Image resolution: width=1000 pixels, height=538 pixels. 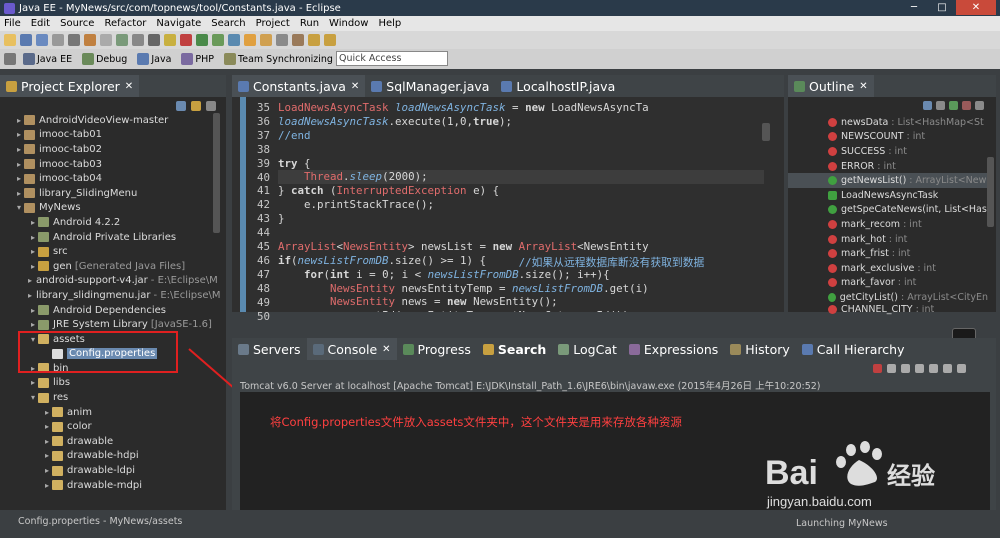 What do you see at coordinates (106, 324) in the screenshot?
I see `tree-item: ▸ JRE System Library [JavaSE-1.6]` at bounding box center [106, 324].